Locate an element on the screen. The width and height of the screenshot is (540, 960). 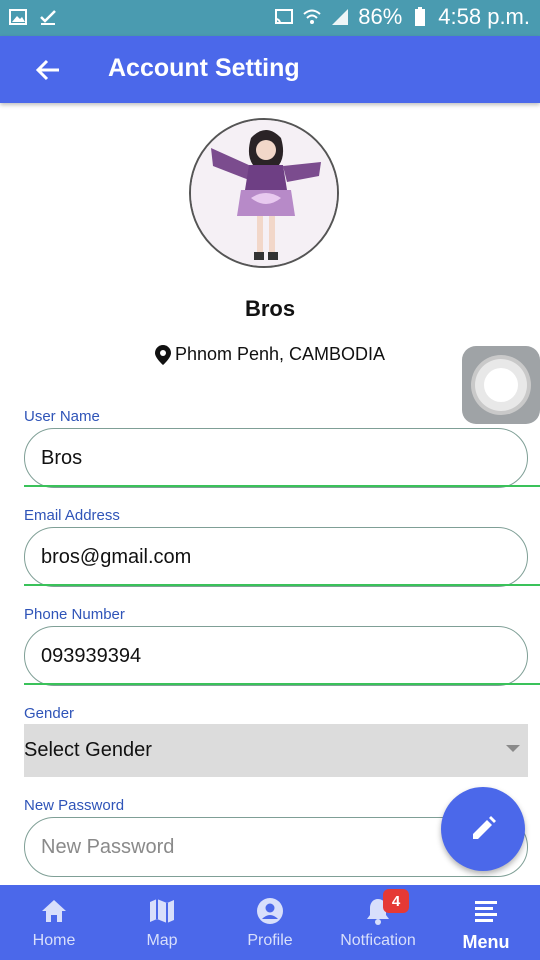
map-pin-icon is located at coordinates (162, 354).